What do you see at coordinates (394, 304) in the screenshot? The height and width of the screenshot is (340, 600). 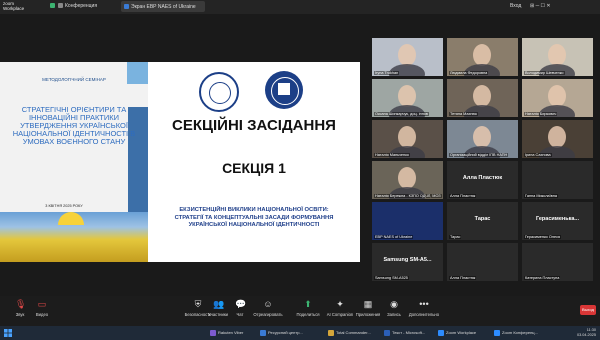 I see `record-icon: ◉` at bounding box center [394, 304].